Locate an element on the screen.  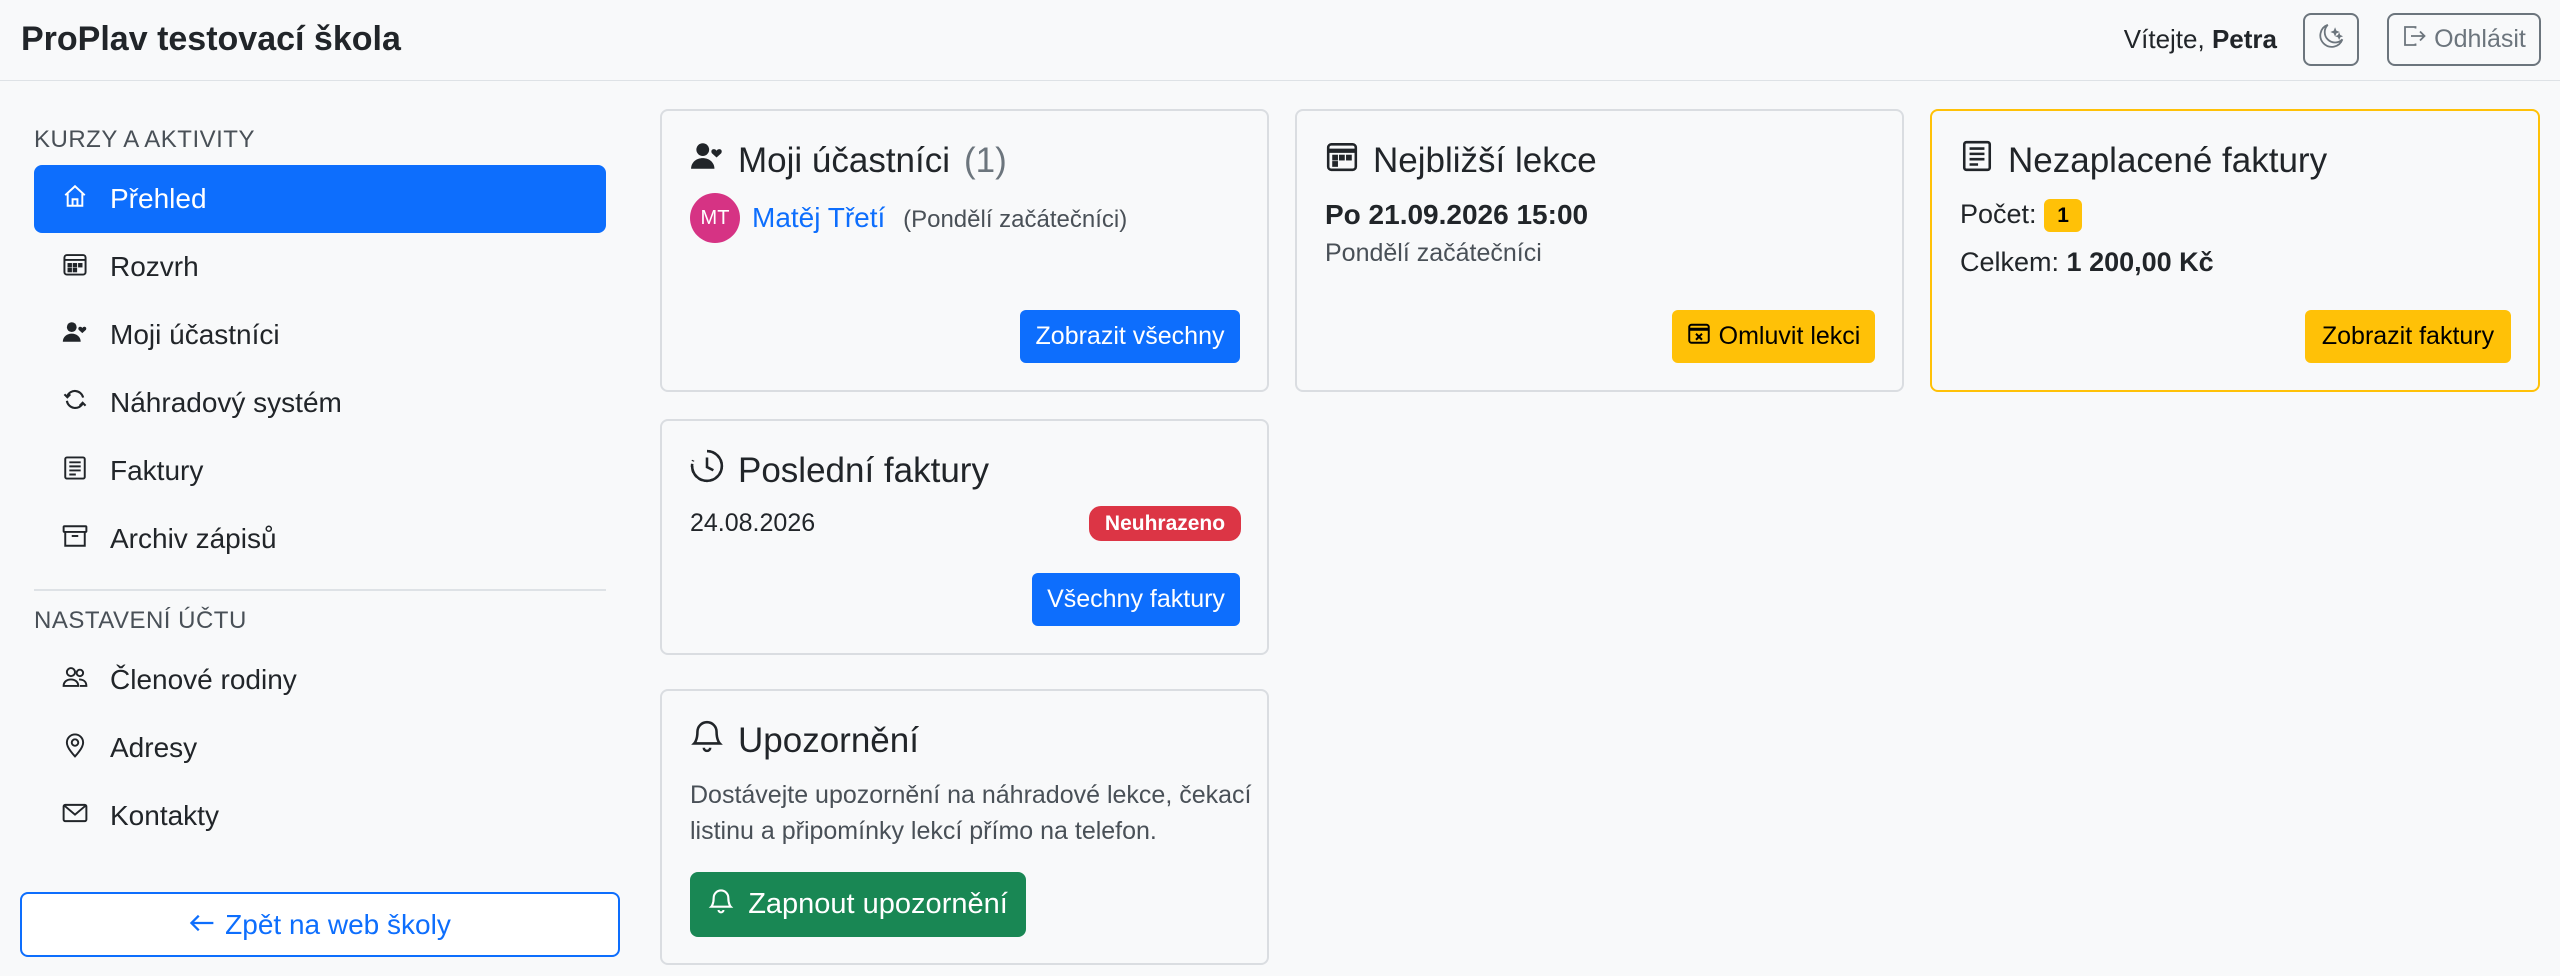
moon-stars-icon is located at coordinates (2331, 39).